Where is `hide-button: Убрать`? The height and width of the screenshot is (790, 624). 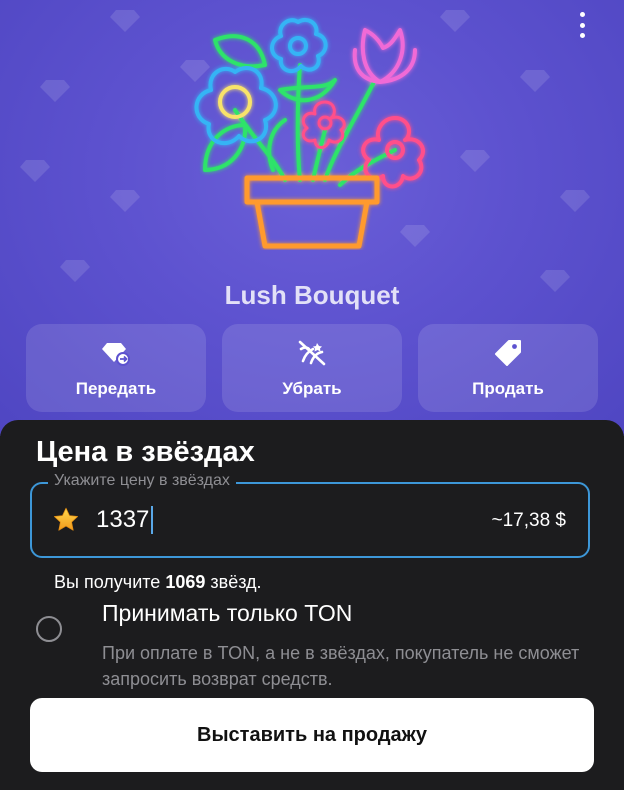
hide-button: Убрать is located at coordinates (312, 368).